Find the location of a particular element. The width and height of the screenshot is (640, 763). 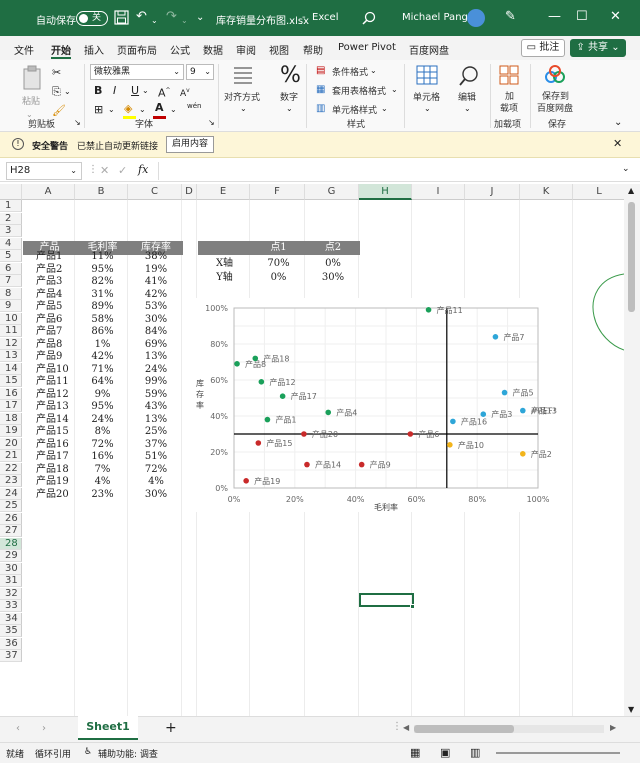

row-header-29: 29 is located at coordinates (11, 556).